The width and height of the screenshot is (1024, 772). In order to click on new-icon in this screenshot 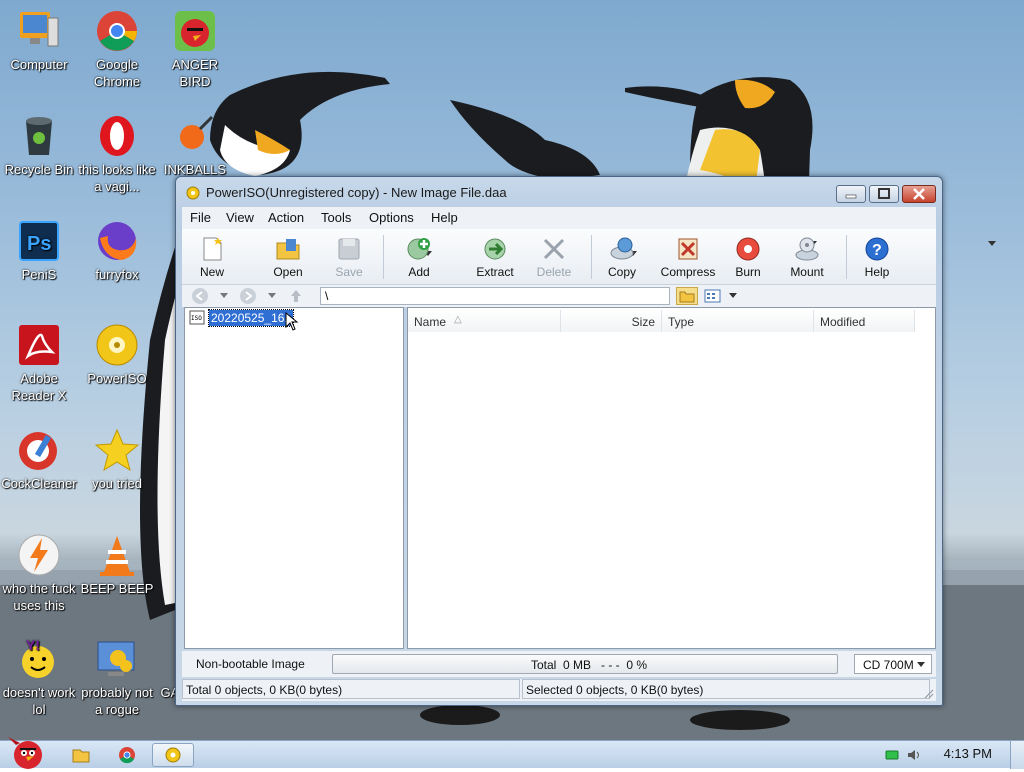, I will do `click(212, 249)`.